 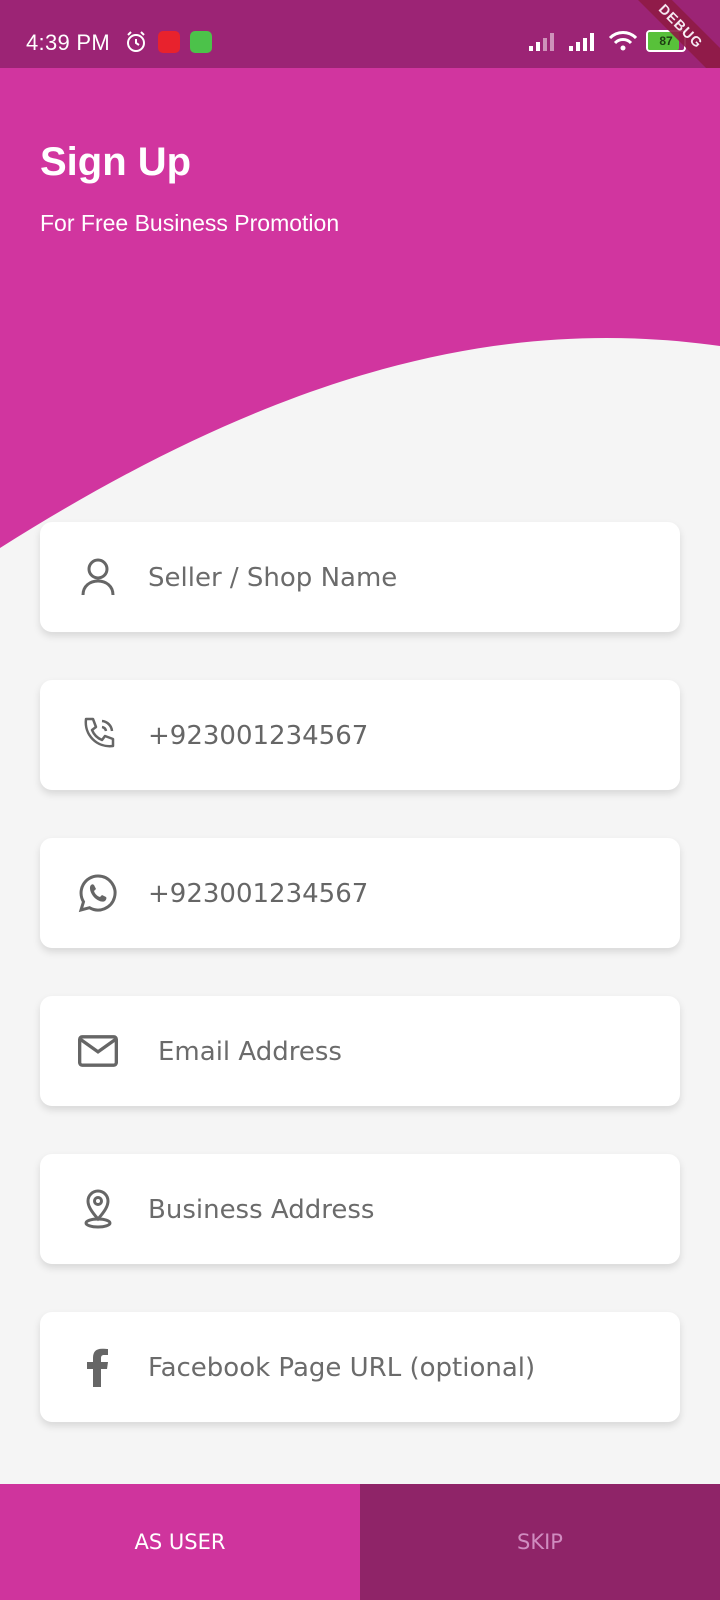 What do you see at coordinates (98, 893) in the screenshot?
I see `whatsapp-icon` at bounding box center [98, 893].